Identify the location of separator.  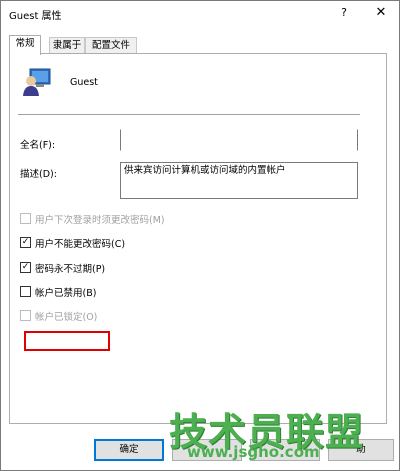
(189, 114).